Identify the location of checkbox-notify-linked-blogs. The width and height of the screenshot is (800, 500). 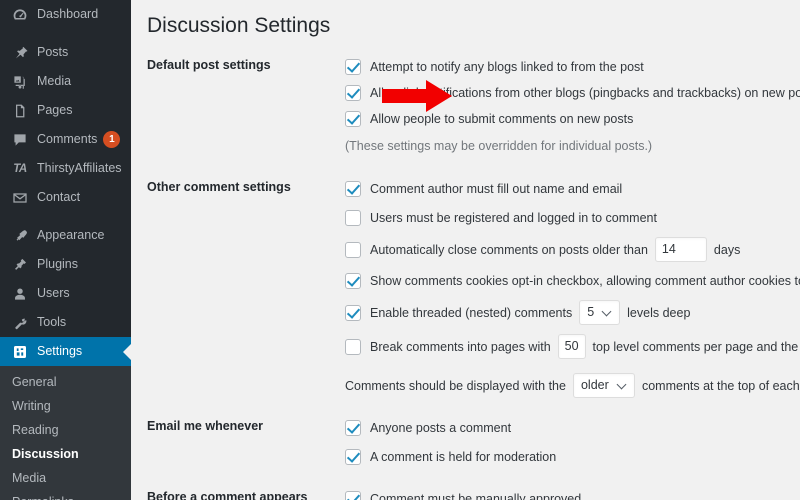
(353, 67).